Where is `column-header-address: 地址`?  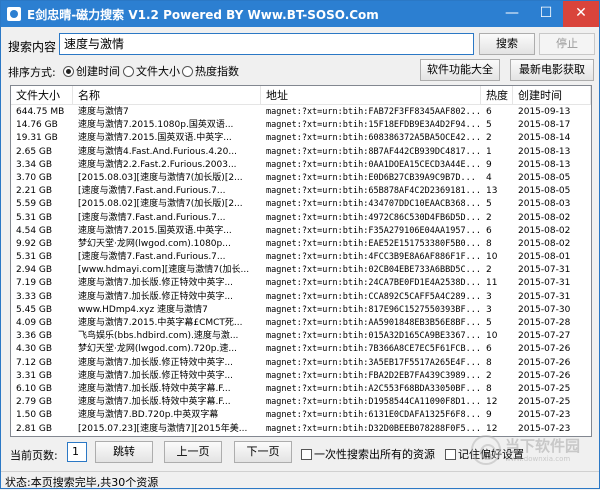 column-header-address: 地址 is located at coordinates (371, 95).